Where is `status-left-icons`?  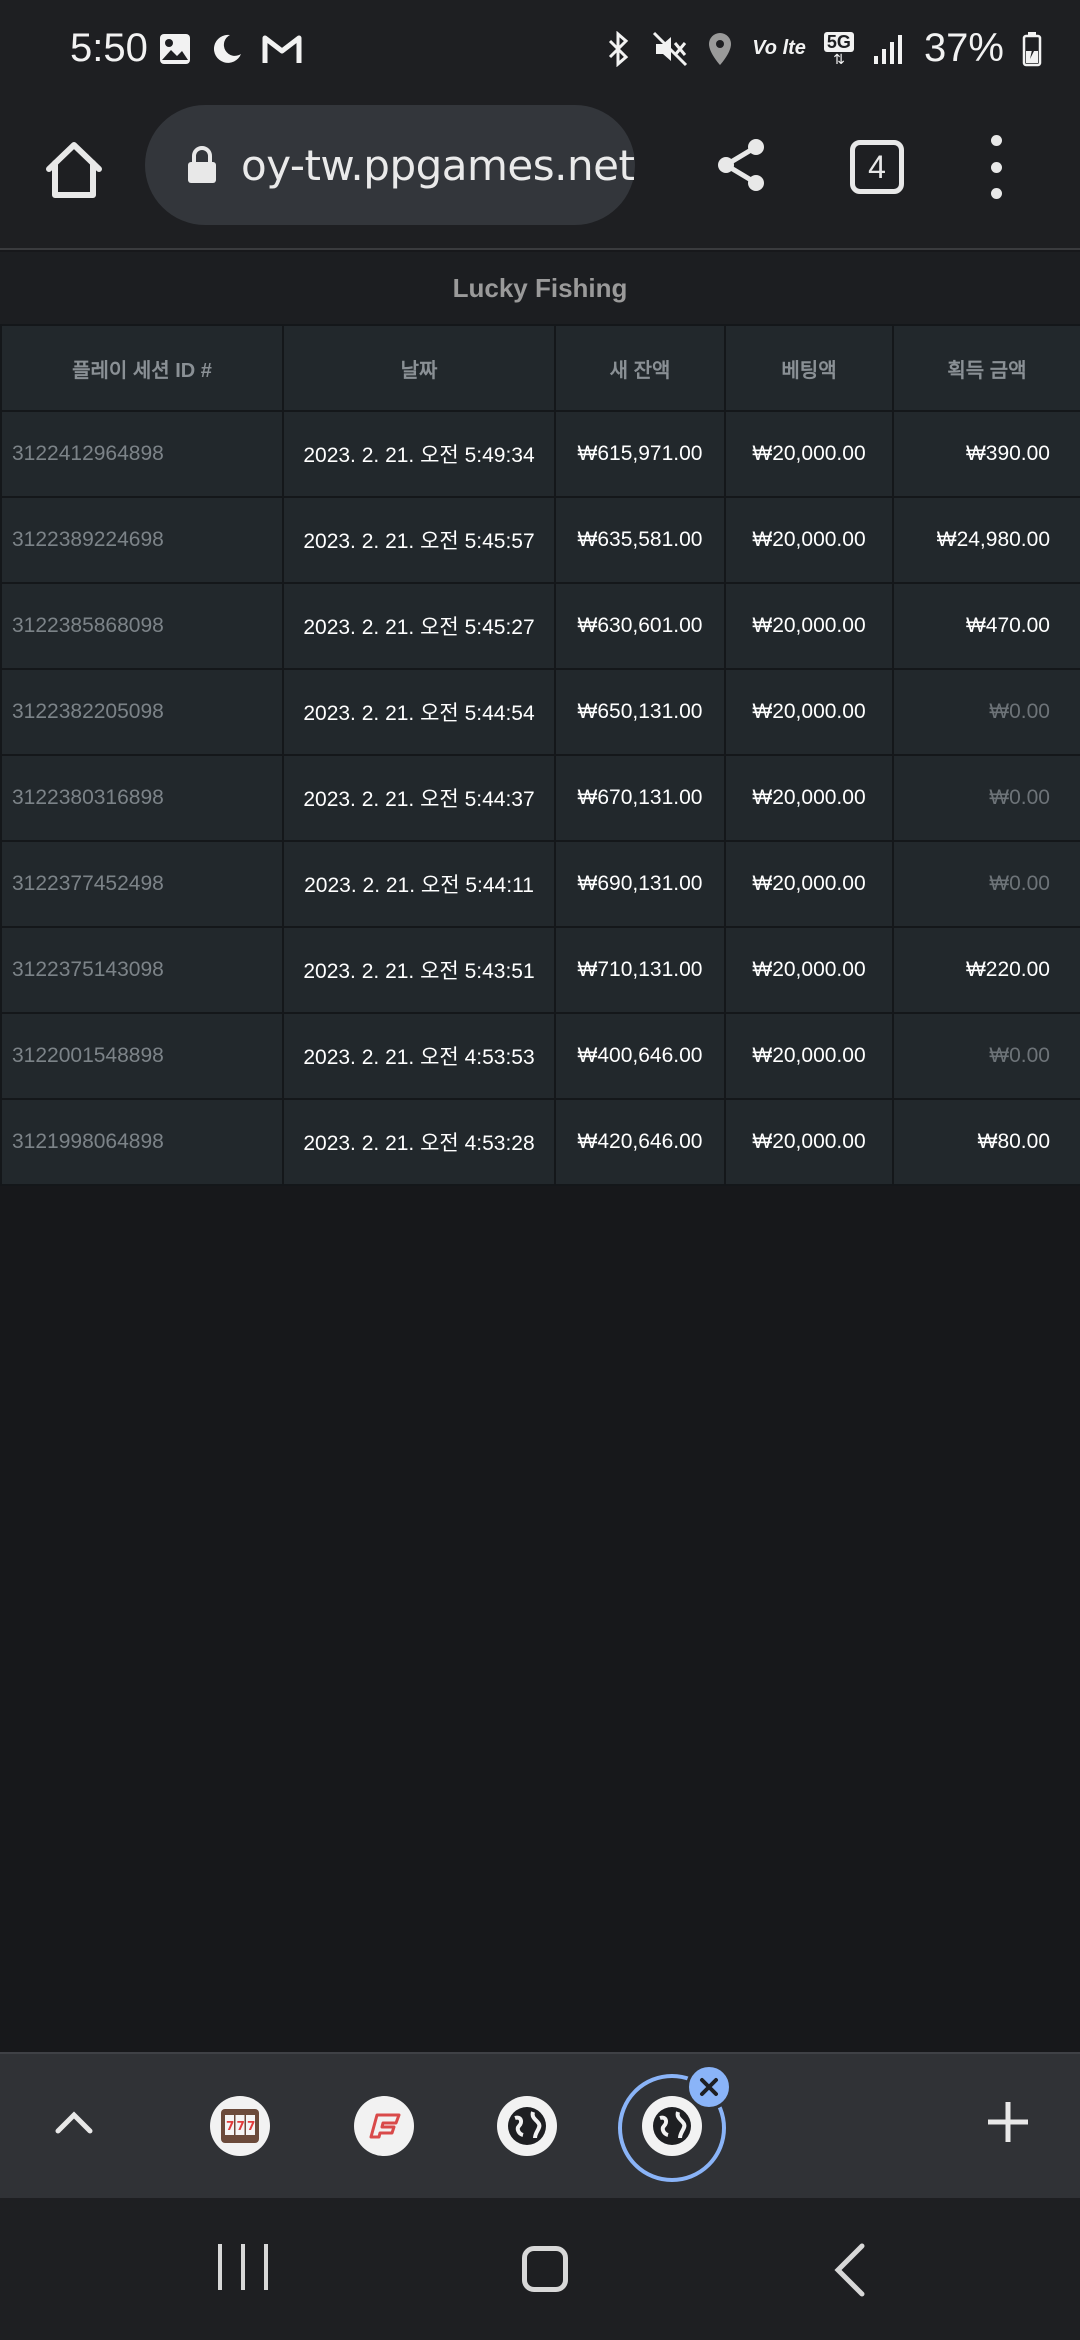 status-left-icons is located at coordinates (230, 49).